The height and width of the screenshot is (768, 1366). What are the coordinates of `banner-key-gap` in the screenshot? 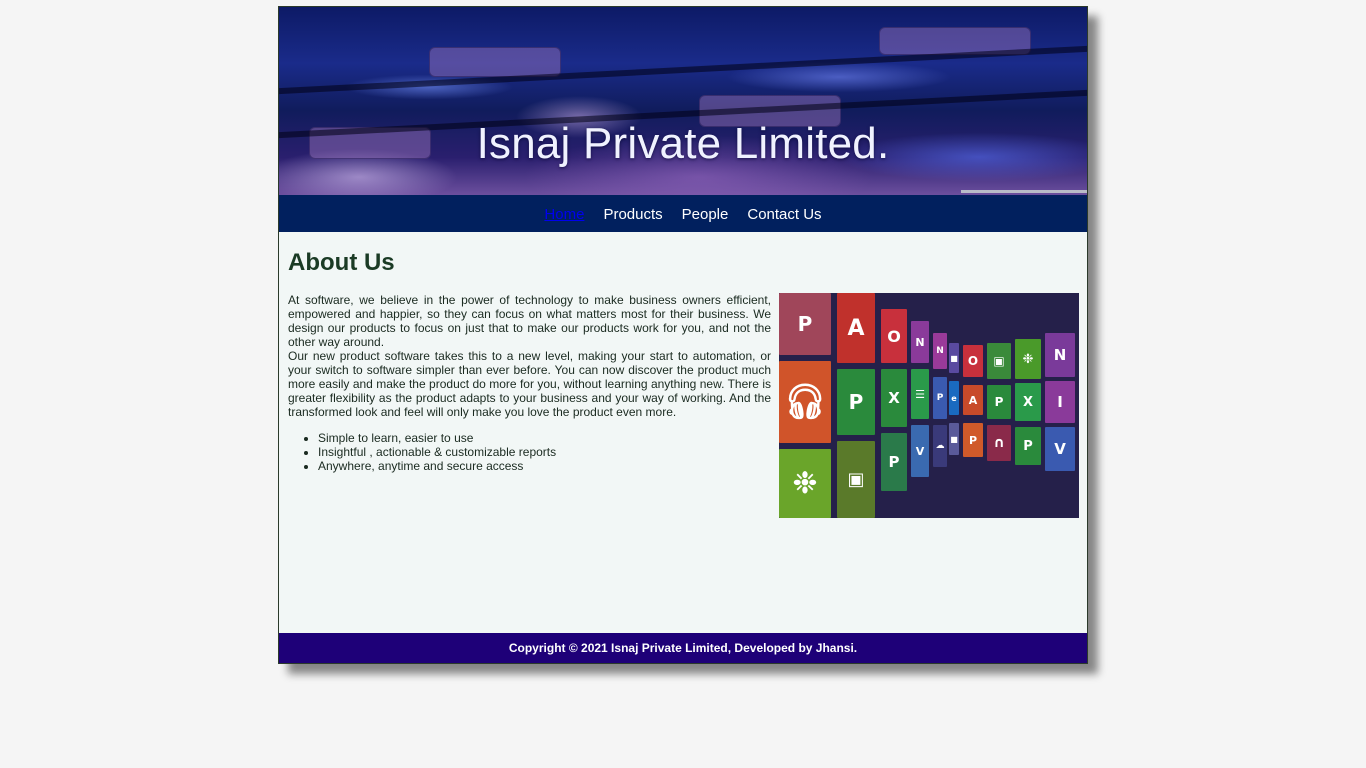 It's located at (683, 70).